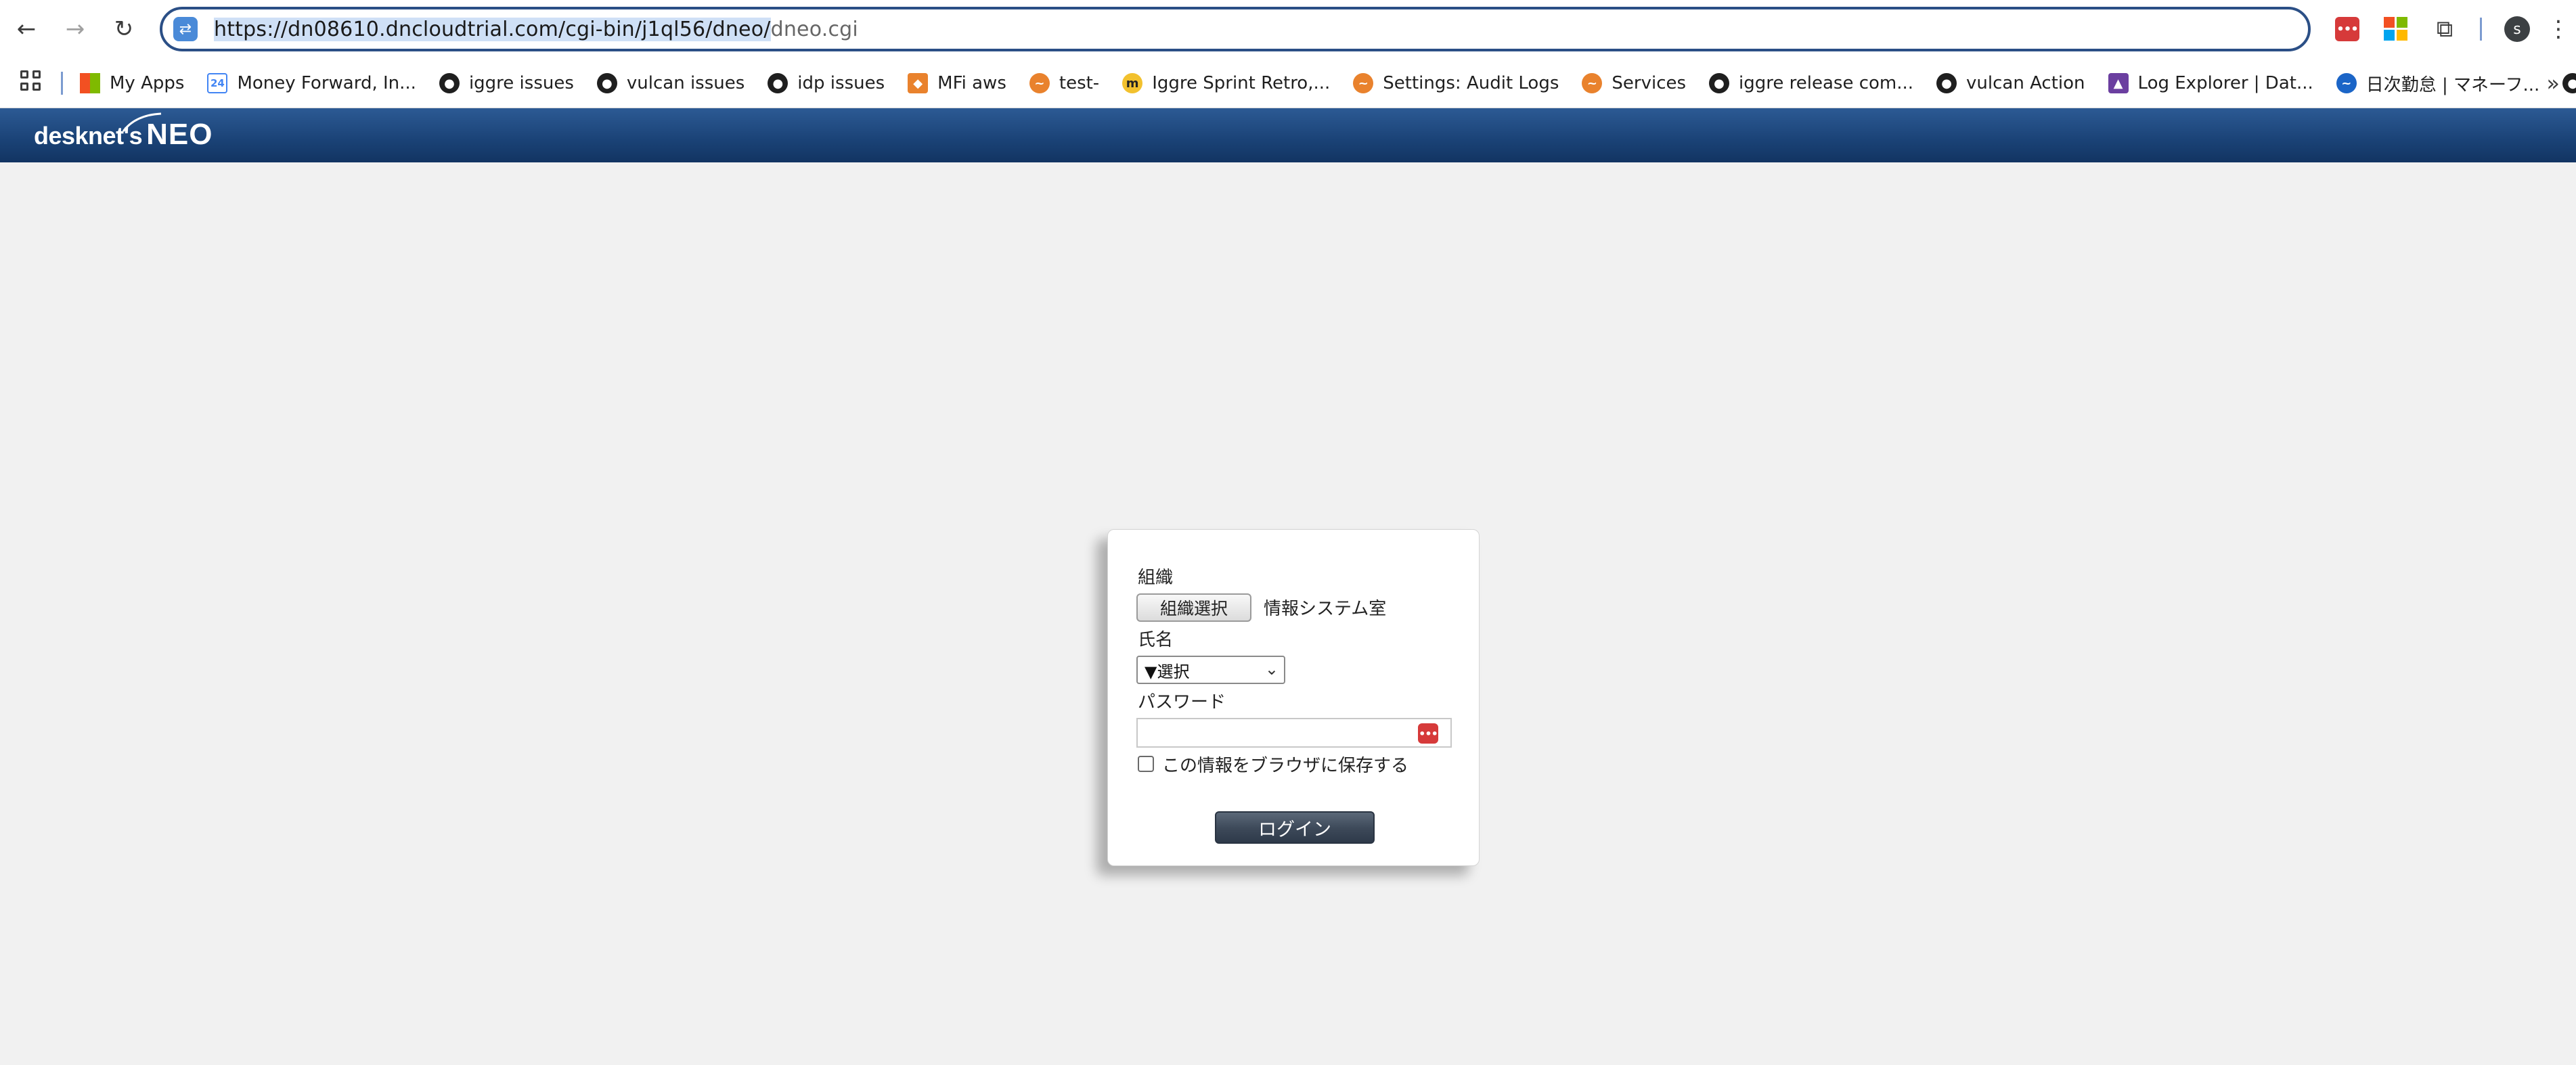 The image size is (2576, 1065). Describe the element at coordinates (2118, 83) in the screenshot. I see `bookmark-purple-icon: ▲` at that location.